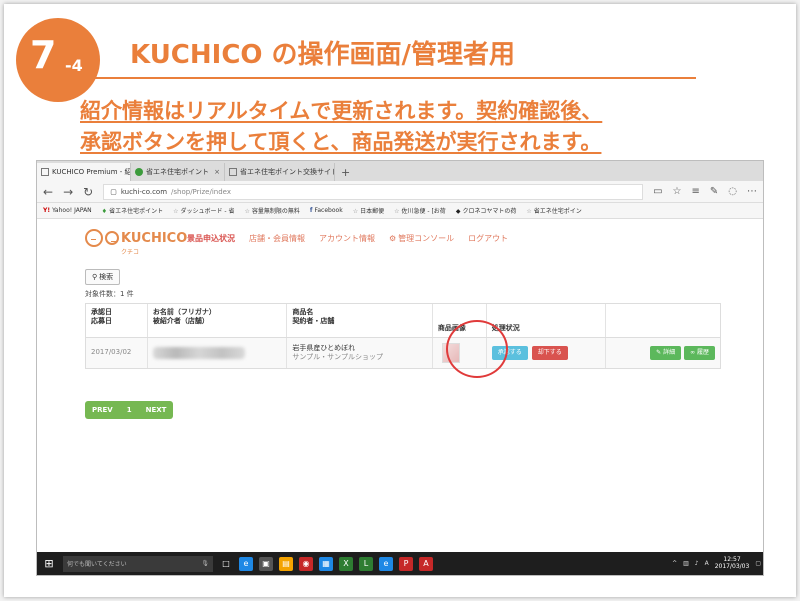 The image size is (800, 601). I want to click on line-icon: L, so click(366, 563).